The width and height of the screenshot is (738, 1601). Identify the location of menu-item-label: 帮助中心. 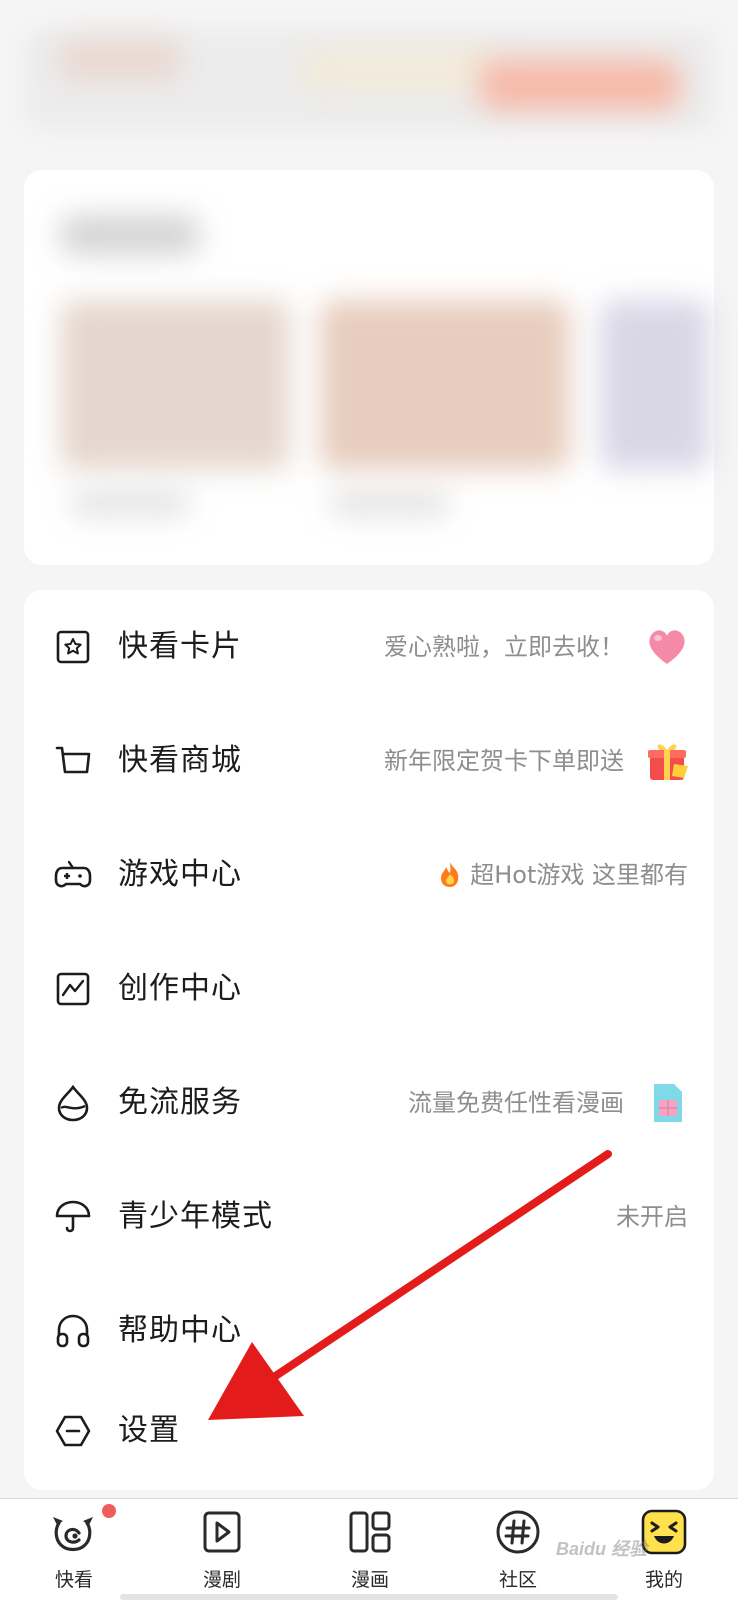
(180, 1330).